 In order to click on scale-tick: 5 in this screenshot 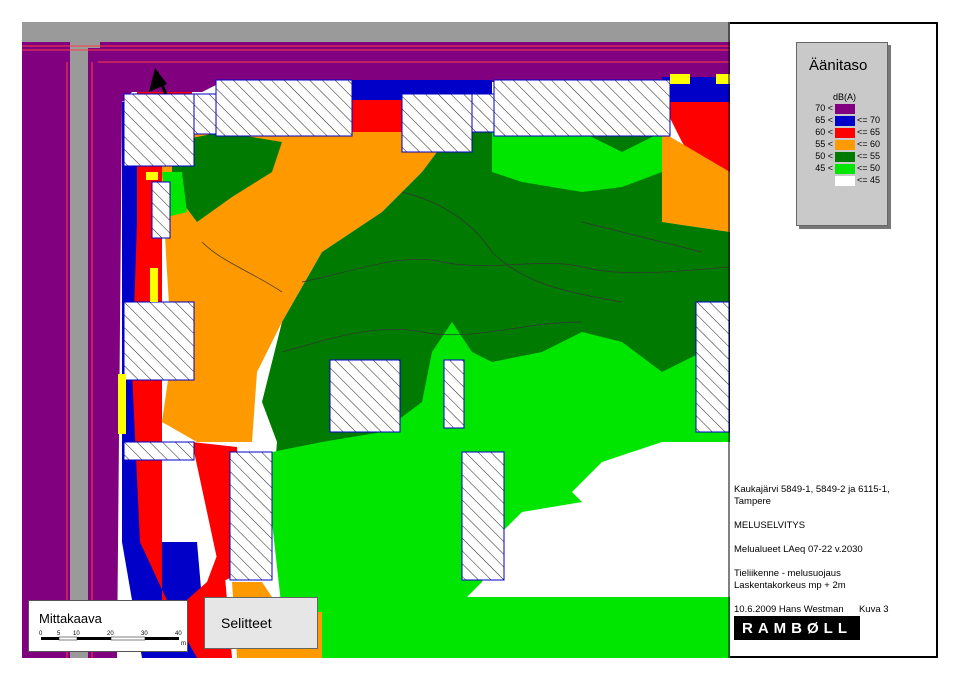, I will do `click(59, 634)`.